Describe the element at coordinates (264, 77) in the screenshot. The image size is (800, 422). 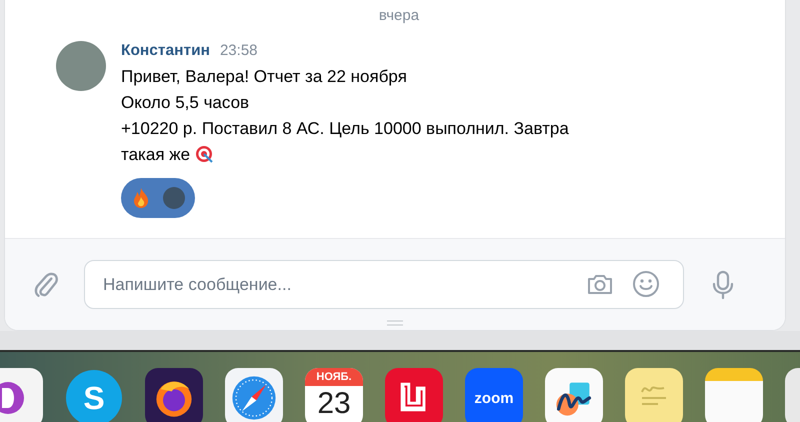
I see `message-text: Привет, Валера! Отчет за 22 ноября` at that location.